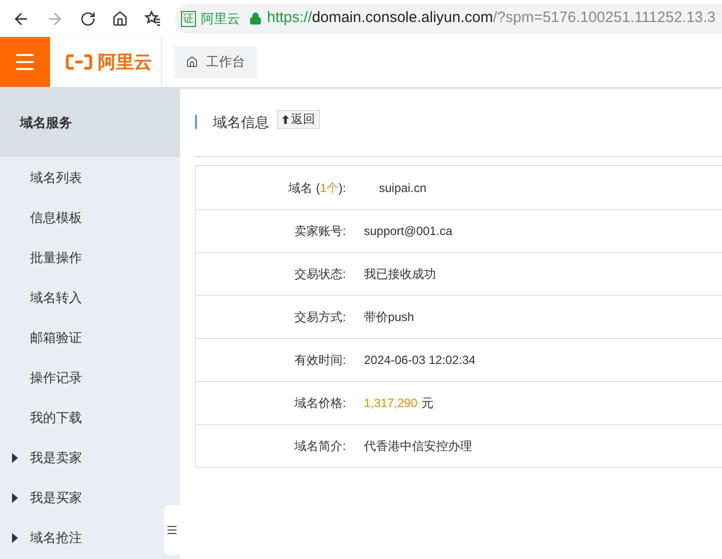 This screenshot has height=559, width=722. I want to click on collapse-handle, so click(172, 530).